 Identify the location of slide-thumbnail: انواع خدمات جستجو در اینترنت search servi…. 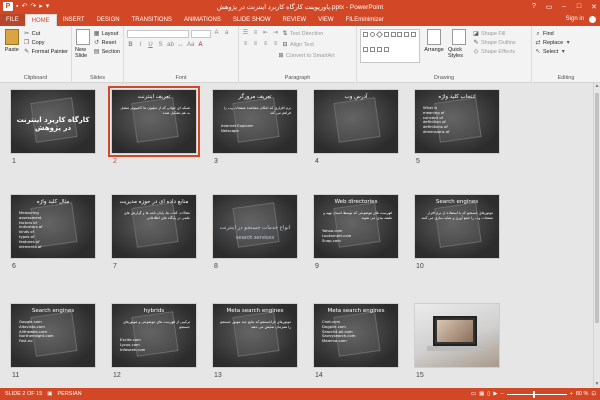
(255, 226).